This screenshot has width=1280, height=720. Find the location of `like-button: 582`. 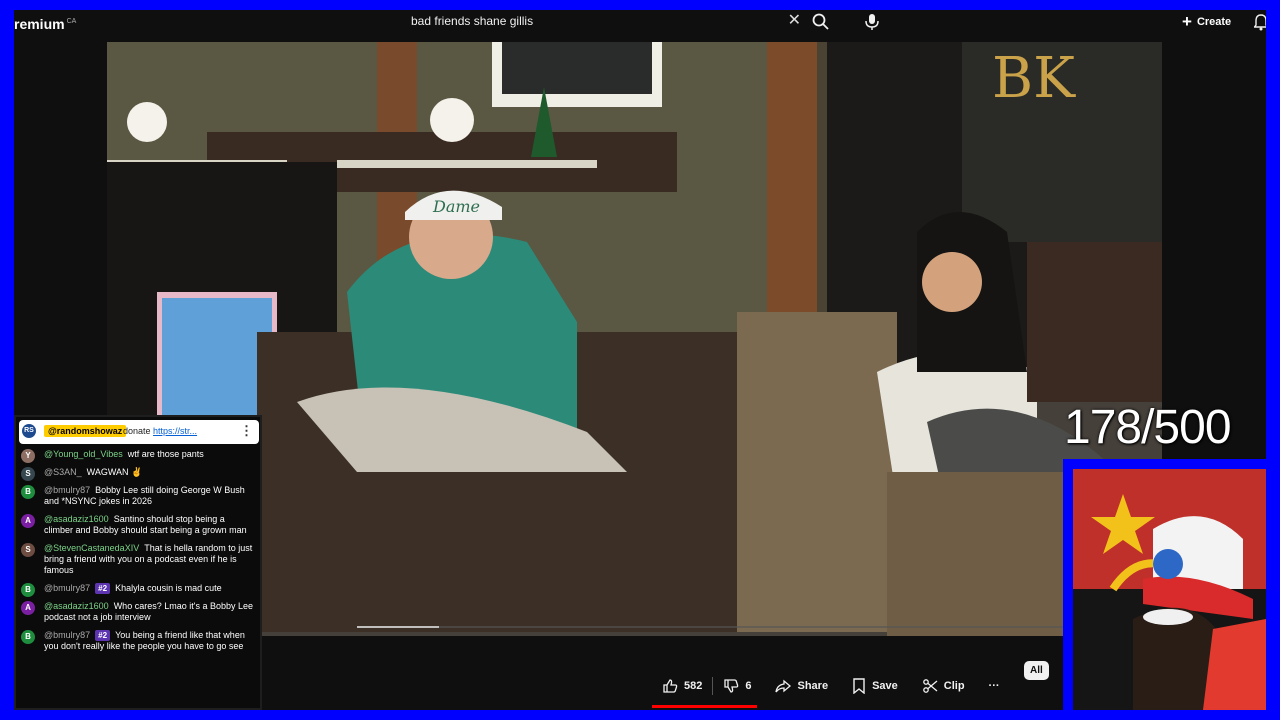

like-button: 582 is located at coordinates (682, 686).